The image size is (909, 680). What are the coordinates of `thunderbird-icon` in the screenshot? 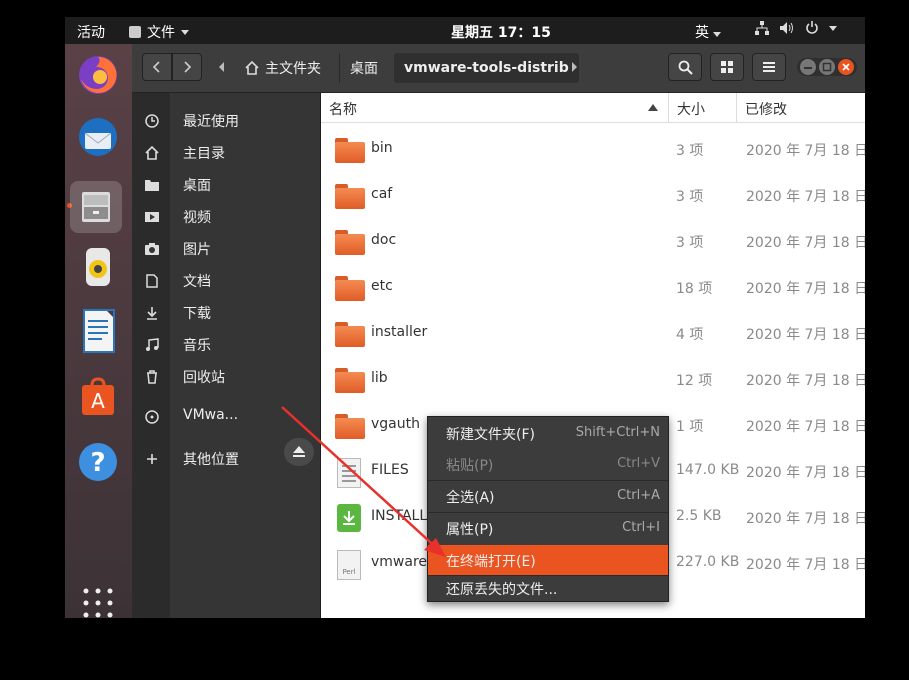 It's located at (98, 137).